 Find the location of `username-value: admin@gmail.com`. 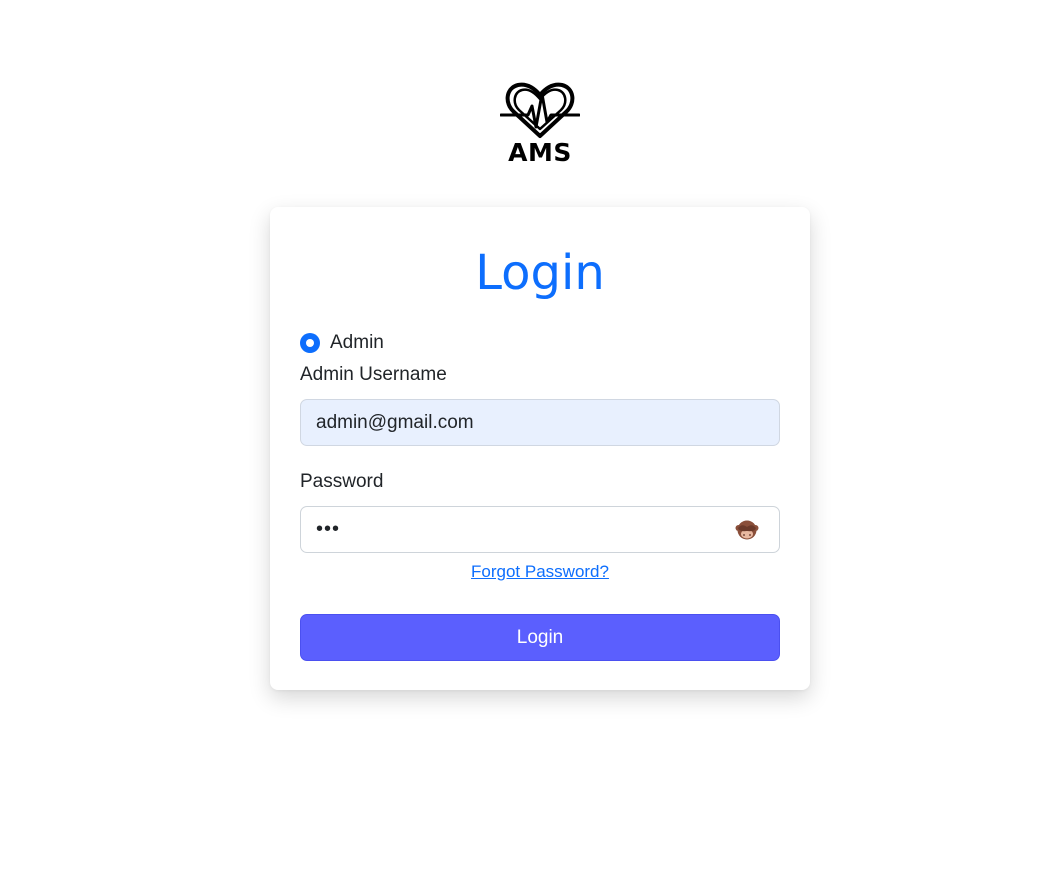

username-value: admin@gmail.com is located at coordinates (395, 422).